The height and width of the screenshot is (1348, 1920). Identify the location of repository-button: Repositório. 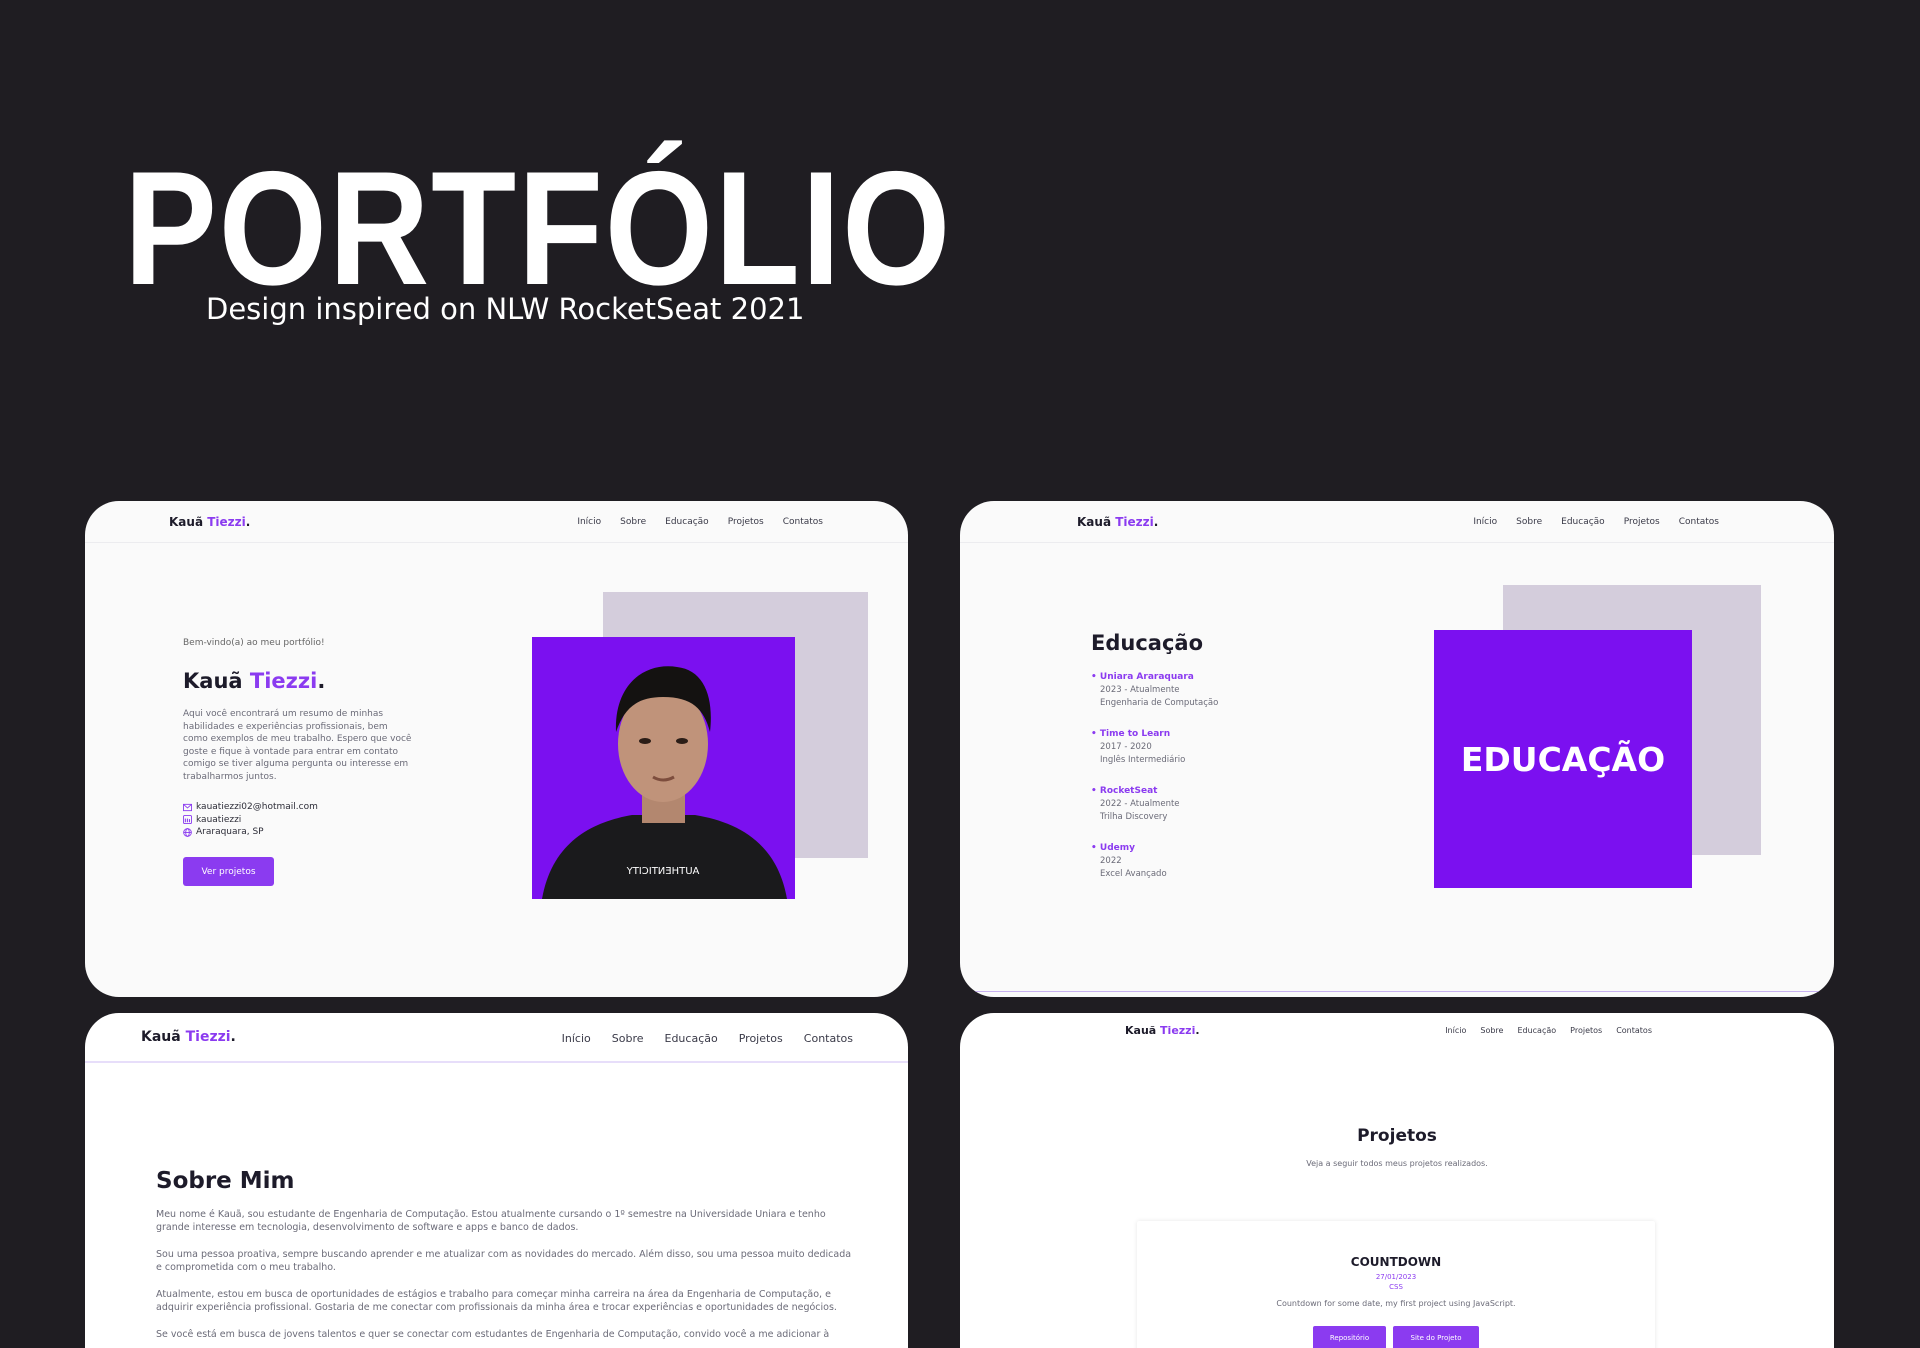
(1349, 1337).